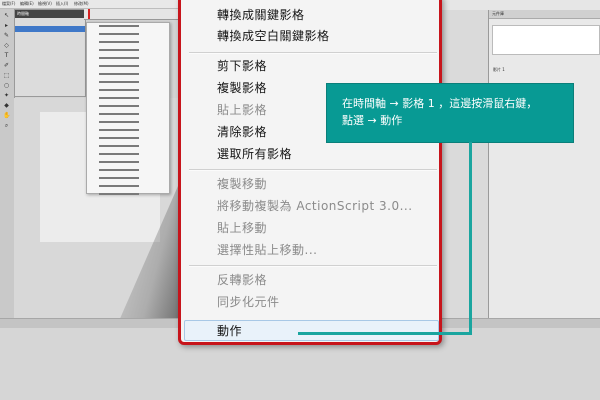 This screenshot has width=600, height=400. Describe the element at coordinates (6, 56) in the screenshot. I see `text-tool-icon: T` at that location.